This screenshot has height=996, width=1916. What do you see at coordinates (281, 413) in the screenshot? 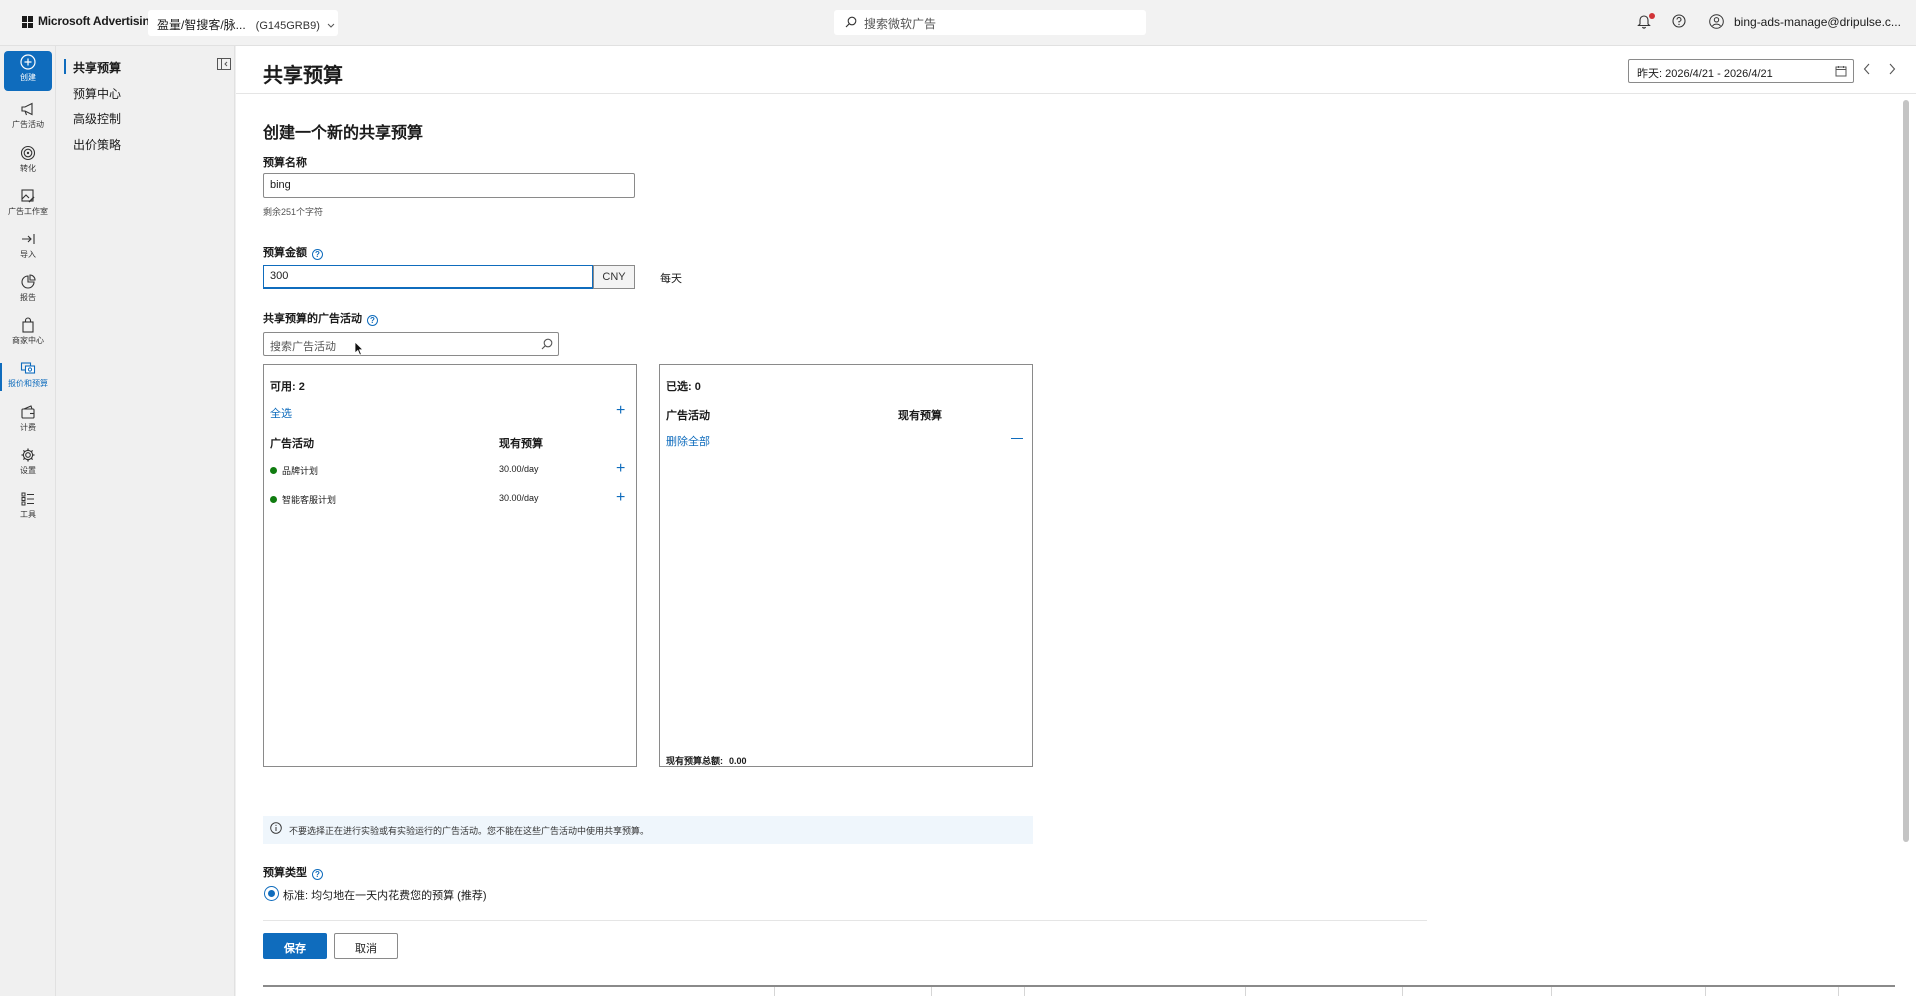
I see `select-all-link: 全选` at bounding box center [281, 413].